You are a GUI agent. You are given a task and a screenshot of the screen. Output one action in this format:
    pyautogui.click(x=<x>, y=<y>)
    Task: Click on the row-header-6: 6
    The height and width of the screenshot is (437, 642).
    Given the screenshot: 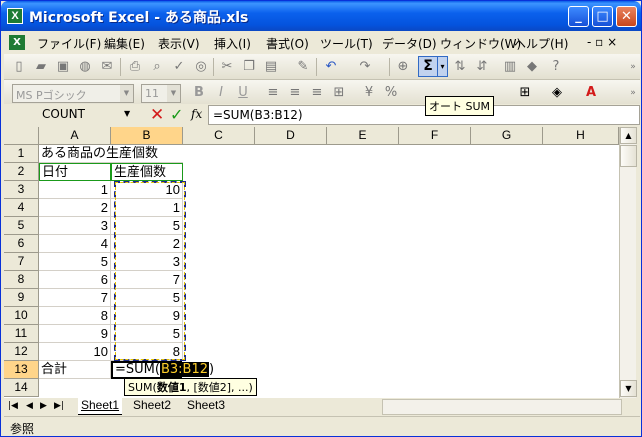 What is the action you would take?
    pyautogui.click(x=21, y=244)
    